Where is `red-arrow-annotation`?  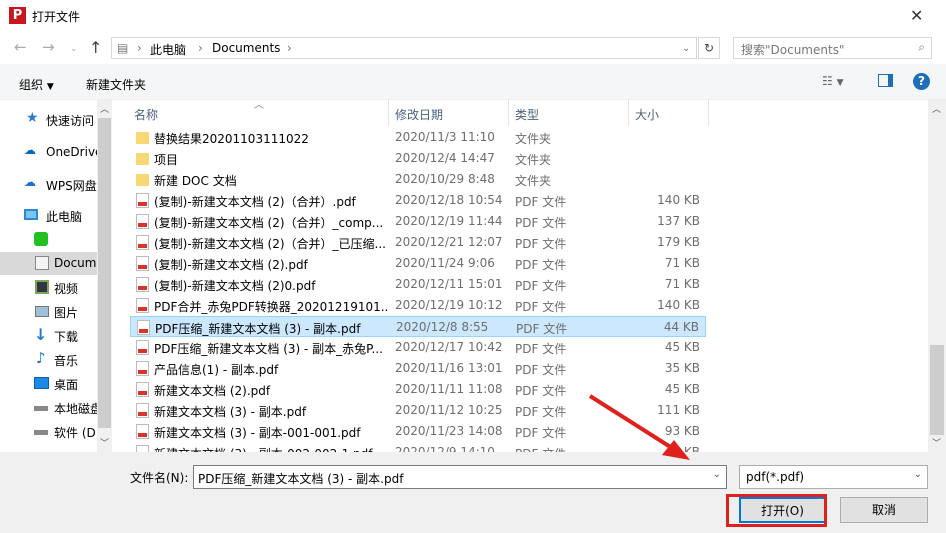 red-arrow-annotation is located at coordinates (639, 427).